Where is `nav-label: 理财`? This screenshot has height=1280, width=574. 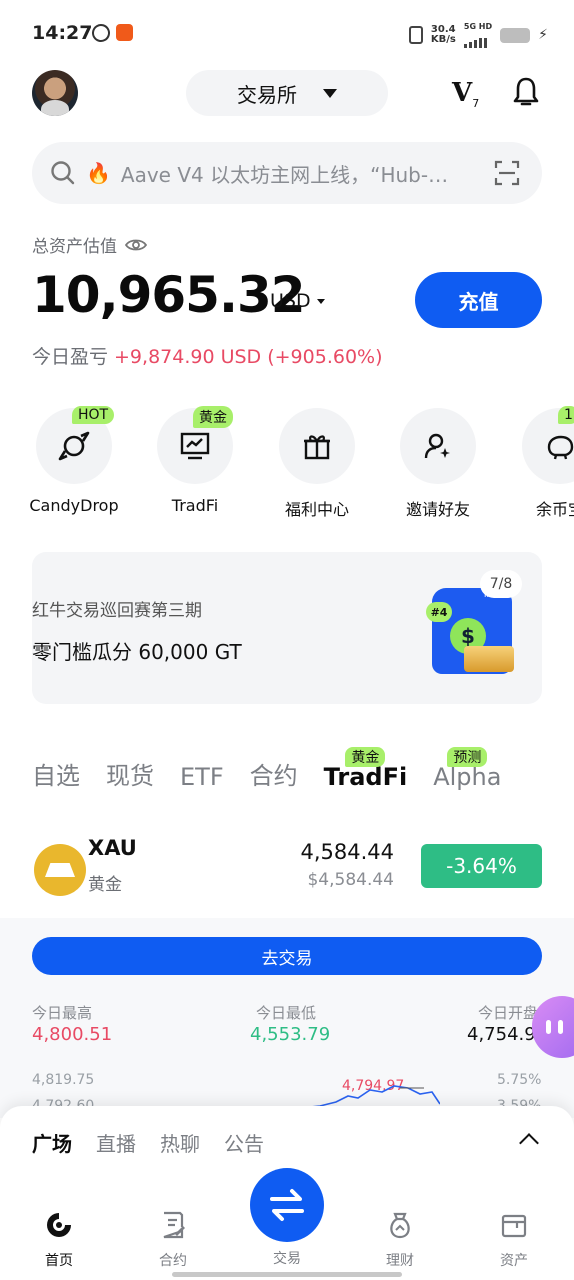
nav-label: 理财 is located at coordinates (400, 1261).